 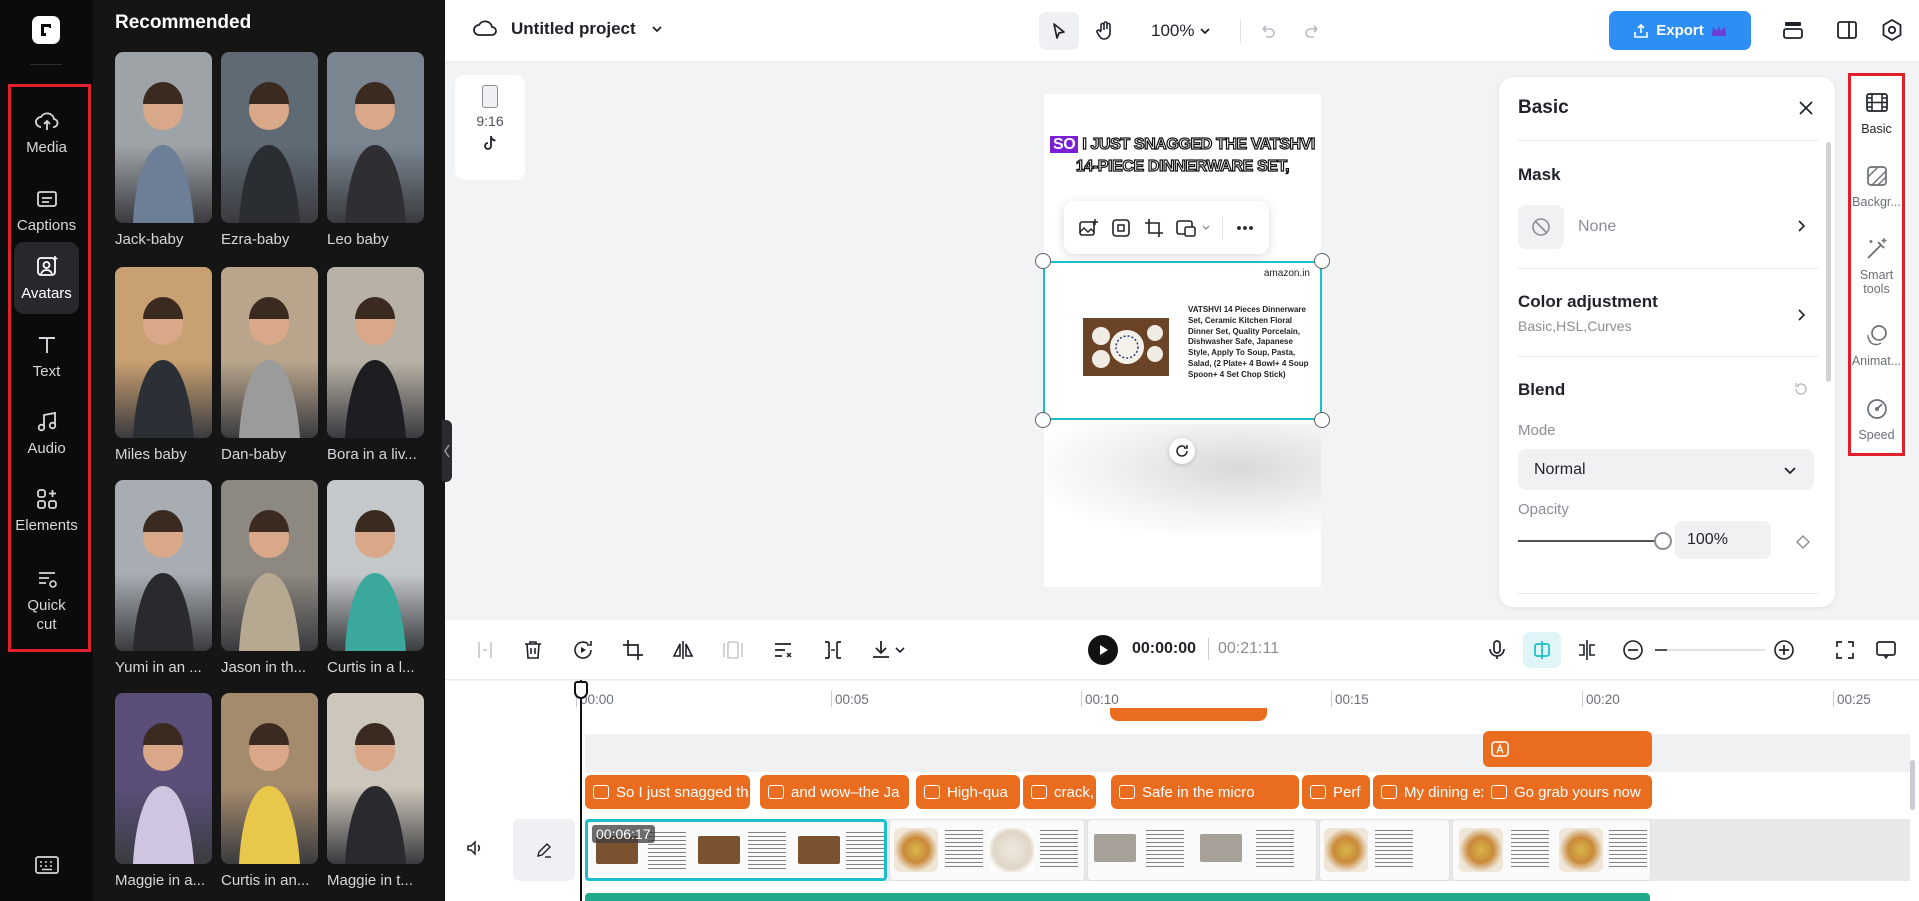 I want to click on track-edit-button, so click(x=544, y=850).